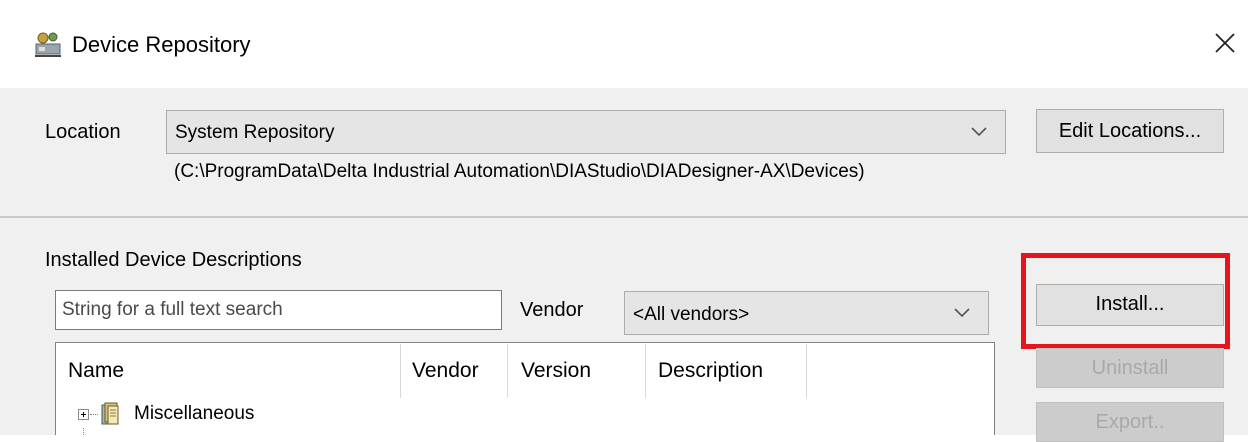 This screenshot has width=1248, height=442. I want to click on expand-icon, so click(83, 414).